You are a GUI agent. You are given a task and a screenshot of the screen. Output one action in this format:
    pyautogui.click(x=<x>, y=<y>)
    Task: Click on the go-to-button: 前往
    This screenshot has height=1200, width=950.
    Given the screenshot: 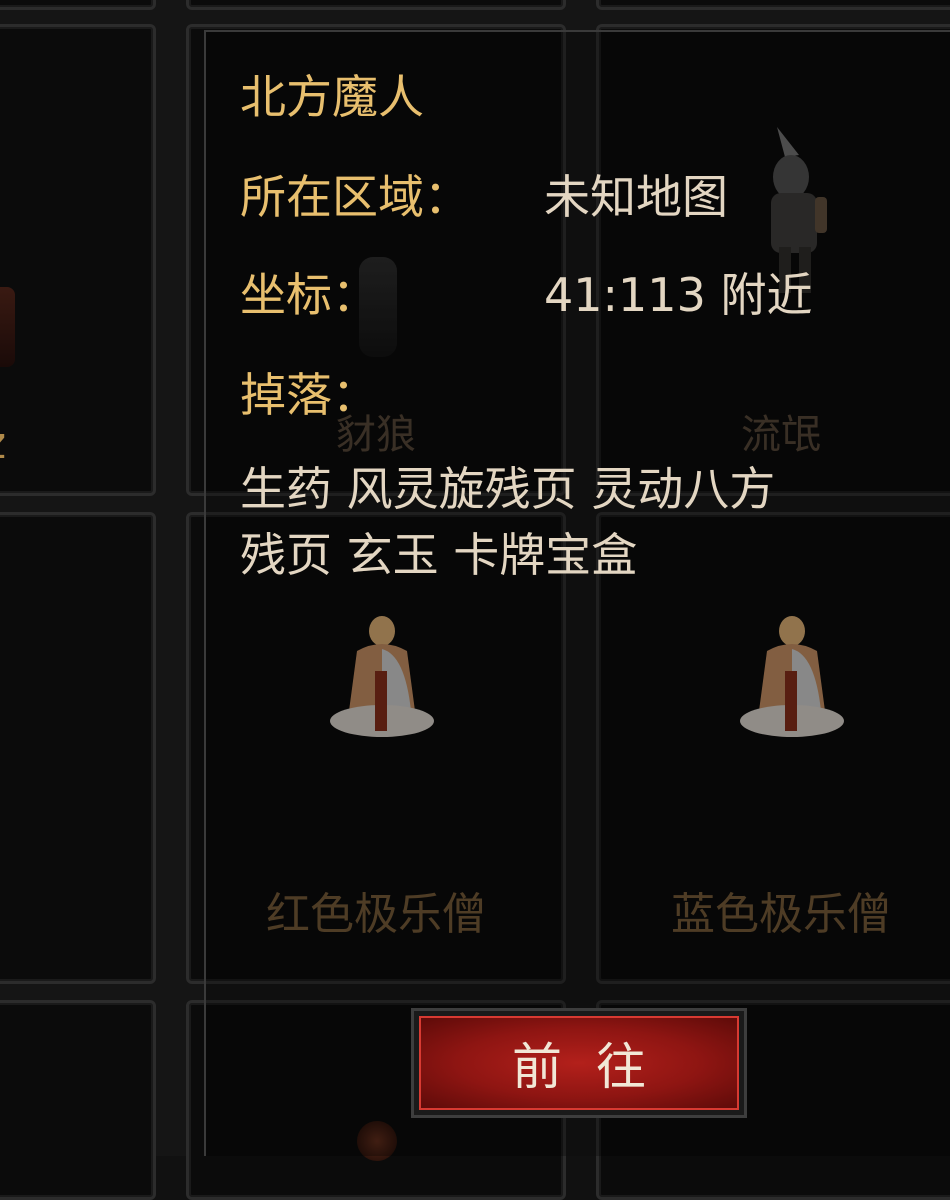 What is the action you would take?
    pyautogui.click(x=579, y=1063)
    